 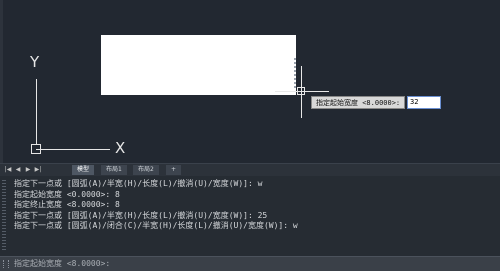 I want to click on tab-layout2: 布局2, so click(x=146, y=170).